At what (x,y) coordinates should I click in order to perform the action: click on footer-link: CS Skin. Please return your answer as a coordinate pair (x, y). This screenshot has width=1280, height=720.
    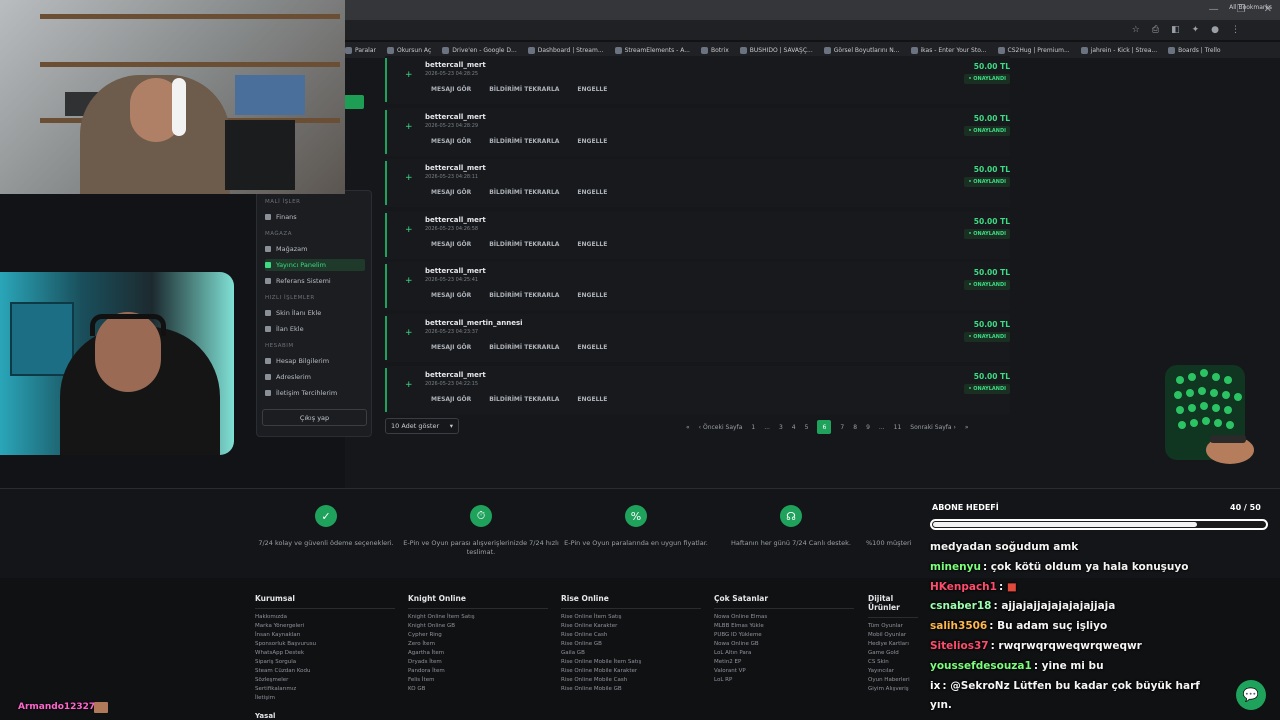
    Looking at the image, I should click on (893, 662).